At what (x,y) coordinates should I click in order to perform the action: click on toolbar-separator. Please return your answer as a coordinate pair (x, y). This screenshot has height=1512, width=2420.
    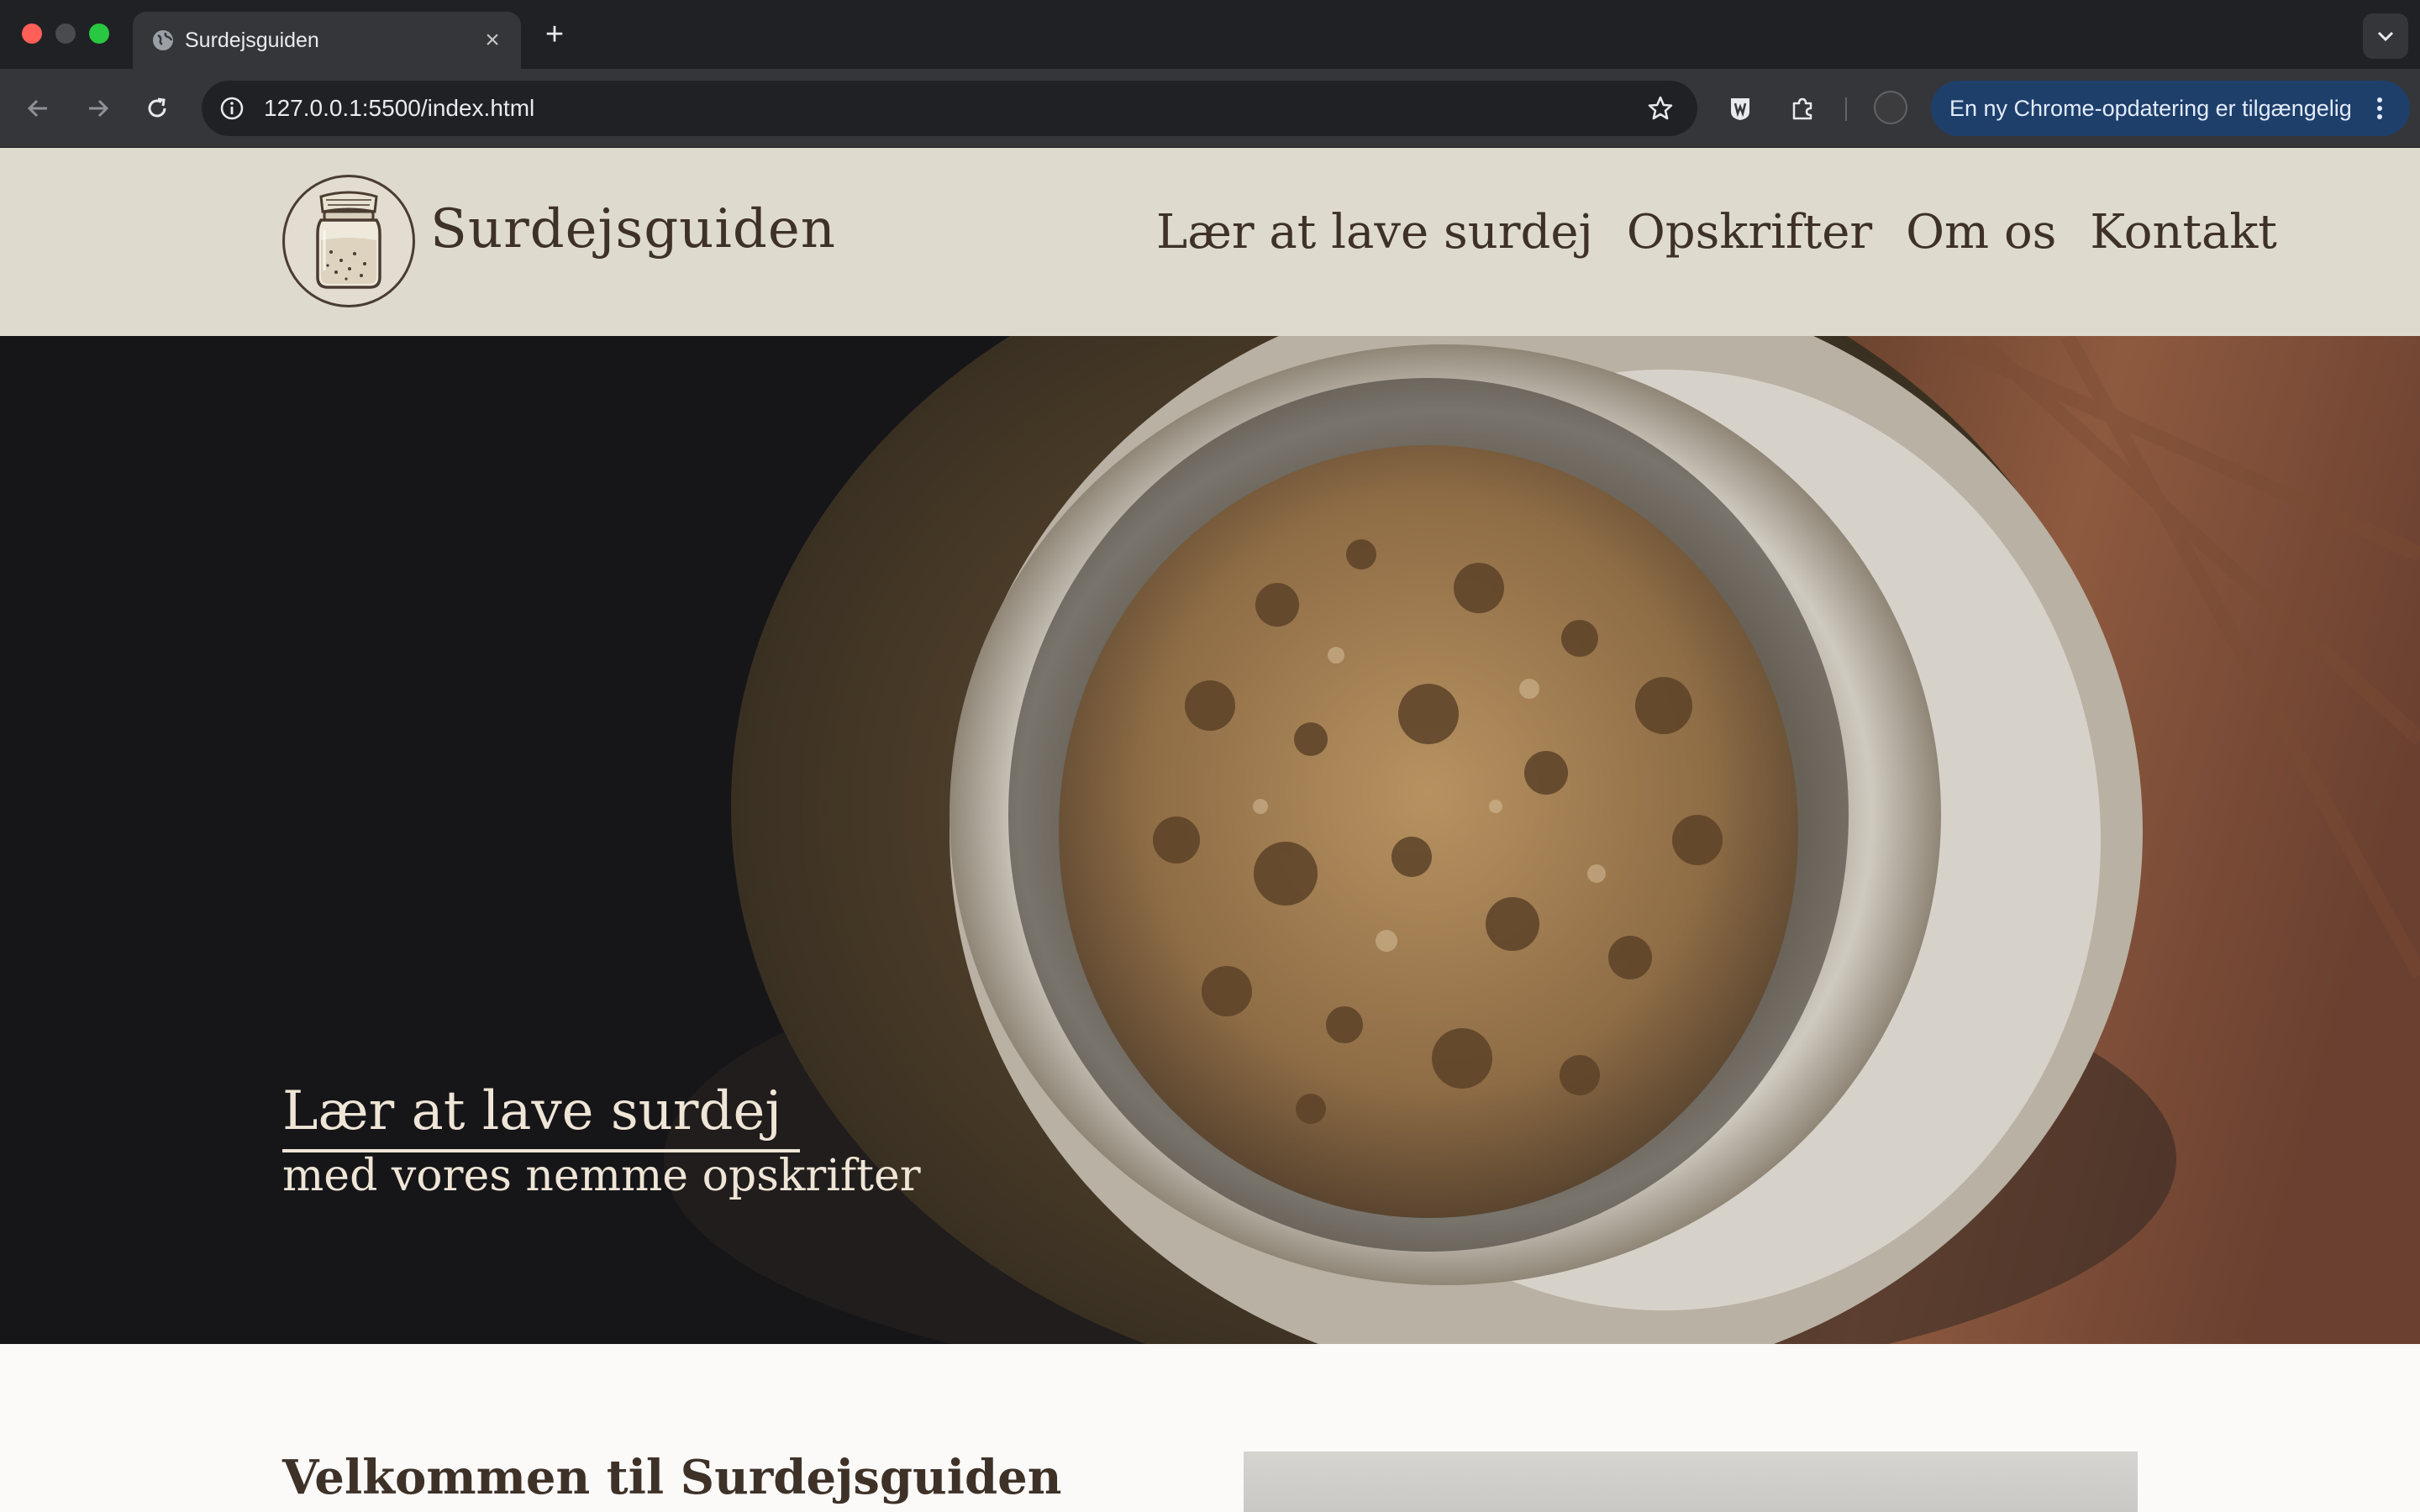
    Looking at the image, I should click on (1846, 109).